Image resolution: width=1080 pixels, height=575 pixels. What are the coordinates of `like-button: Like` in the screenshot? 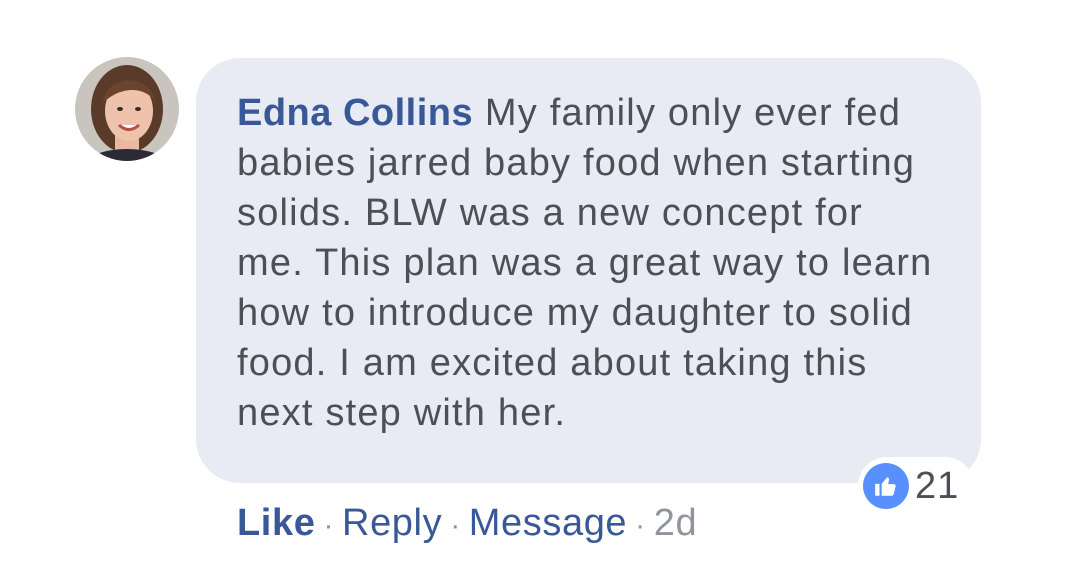 It's located at (276, 523).